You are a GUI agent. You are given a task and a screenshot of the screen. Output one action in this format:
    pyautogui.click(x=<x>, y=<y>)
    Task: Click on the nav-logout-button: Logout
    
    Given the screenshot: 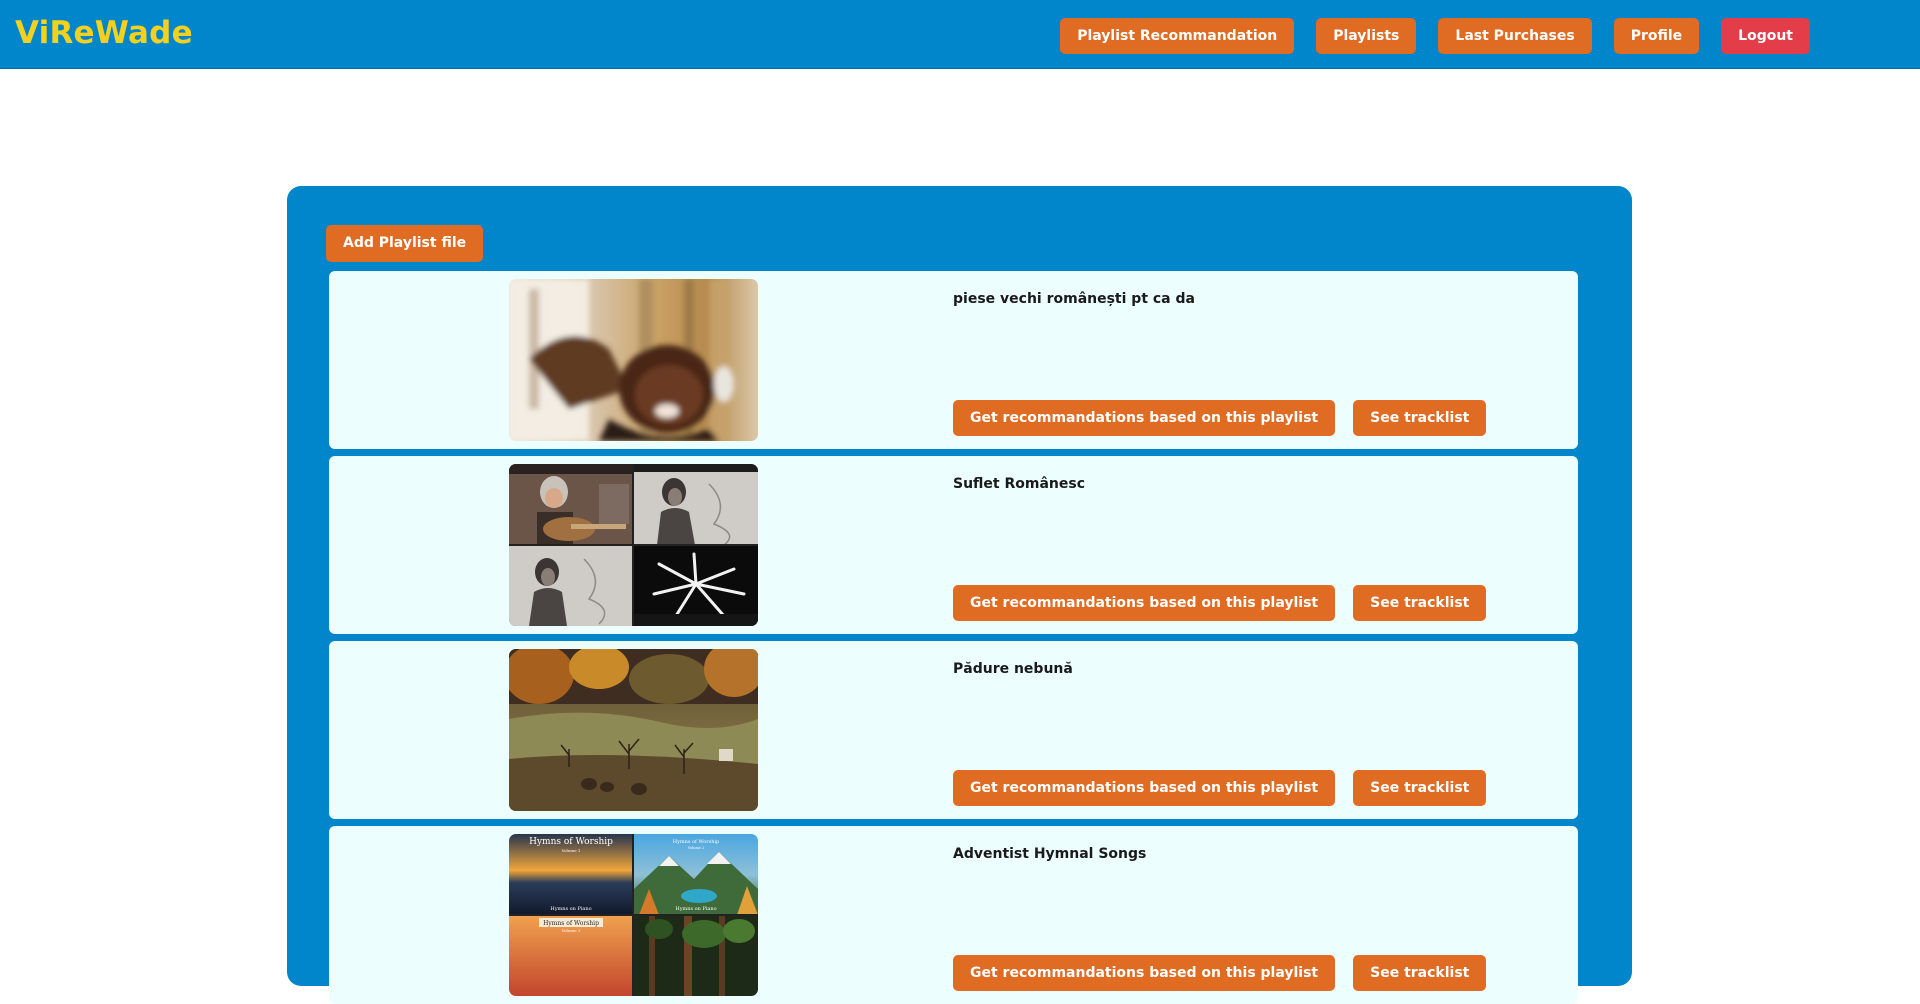 What is the action you would take?
    pyautogui.click(x=1765, y=36)
    